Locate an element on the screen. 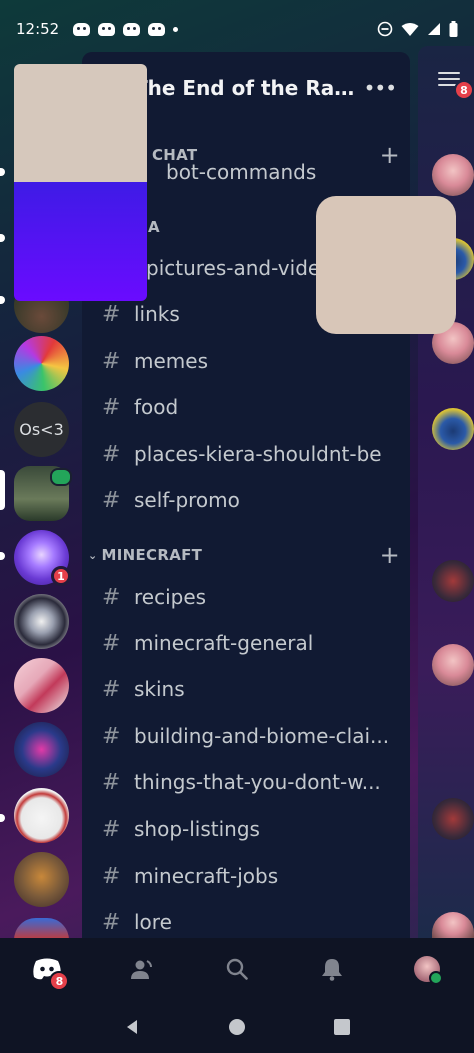 This screenshot has height=1053, width=474. nav-notifications is located at coordinates (332, 969).